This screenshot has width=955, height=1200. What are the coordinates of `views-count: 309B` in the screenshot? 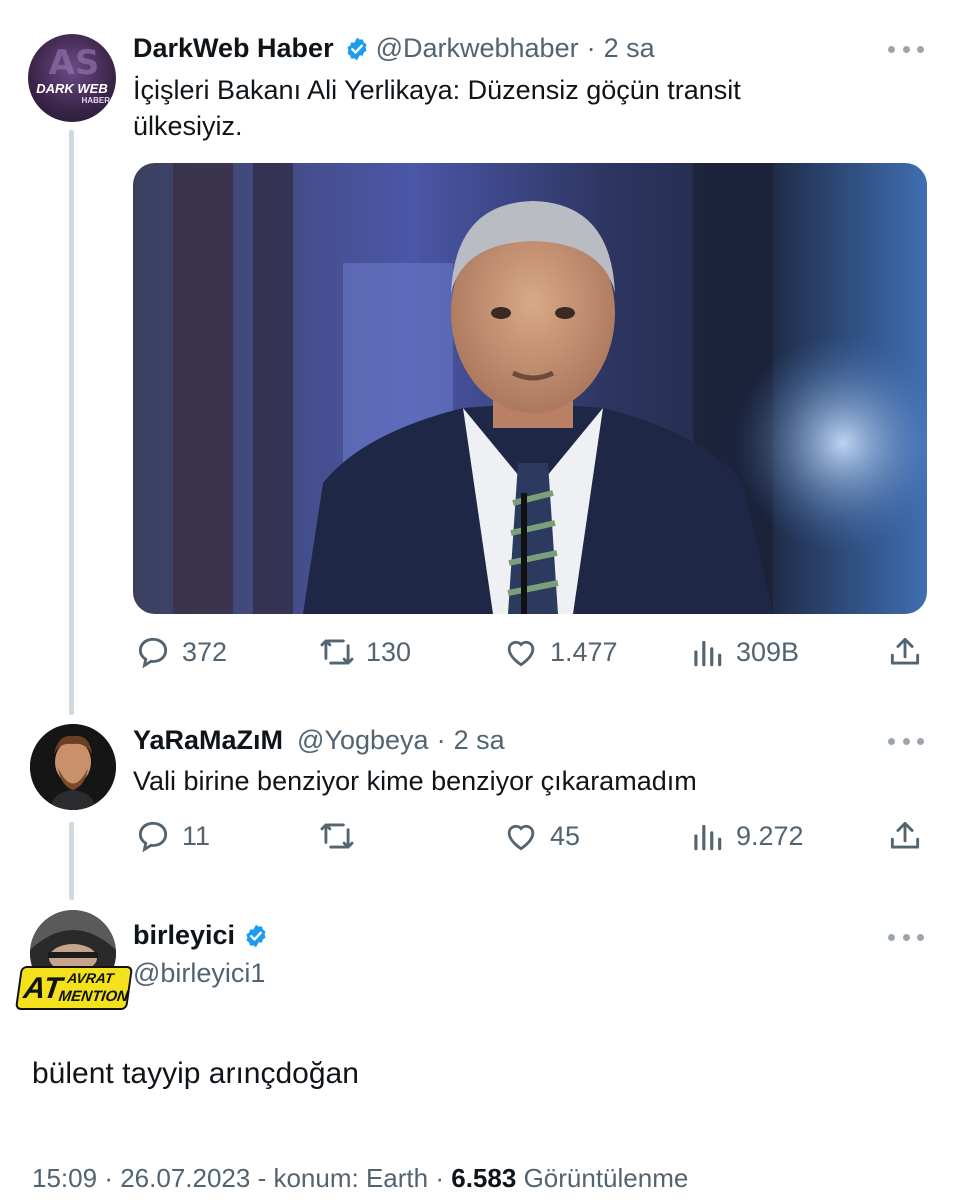 It's located at (768, 651).